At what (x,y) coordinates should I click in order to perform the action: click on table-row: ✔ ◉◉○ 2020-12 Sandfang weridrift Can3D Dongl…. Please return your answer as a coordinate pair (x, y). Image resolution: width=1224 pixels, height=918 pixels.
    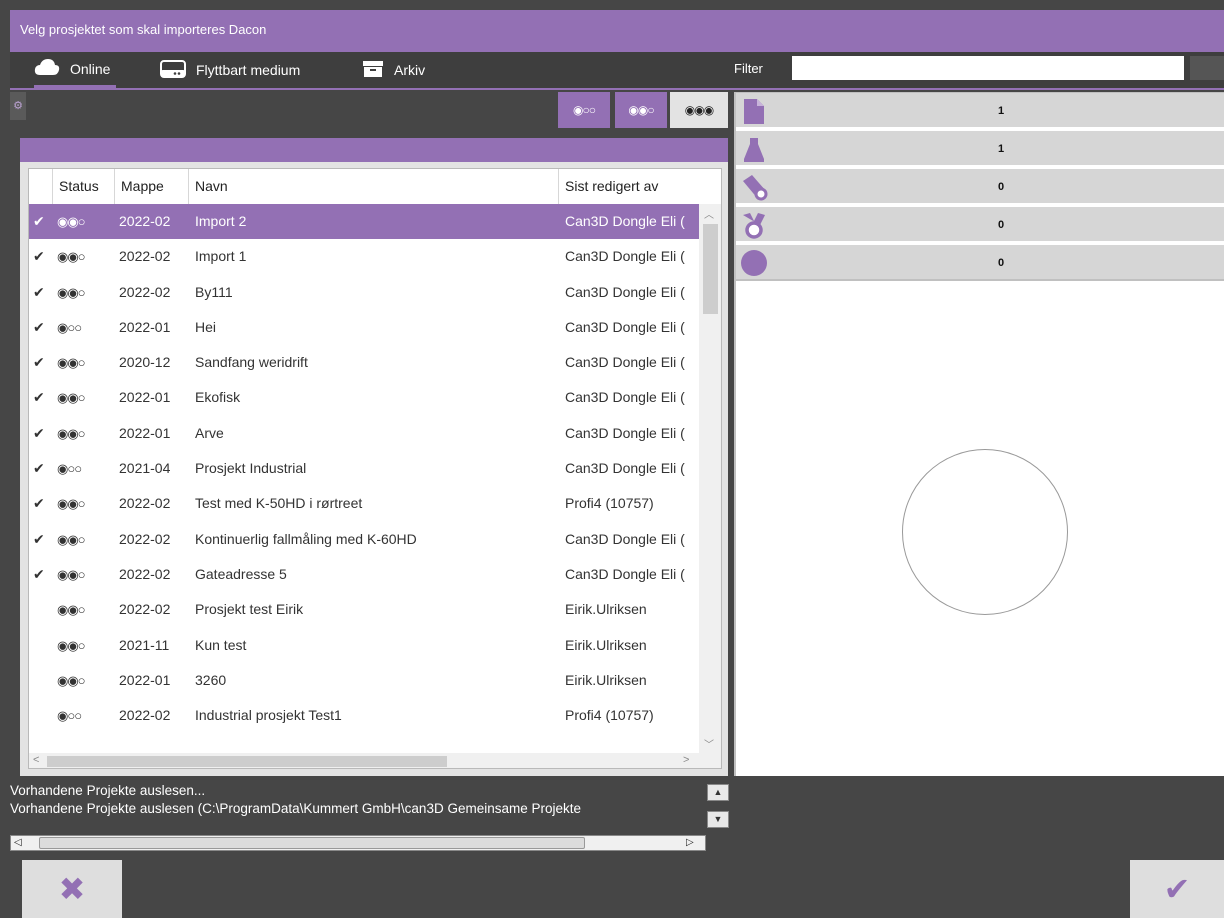
    Looking at the image, I should click on (375, 362).